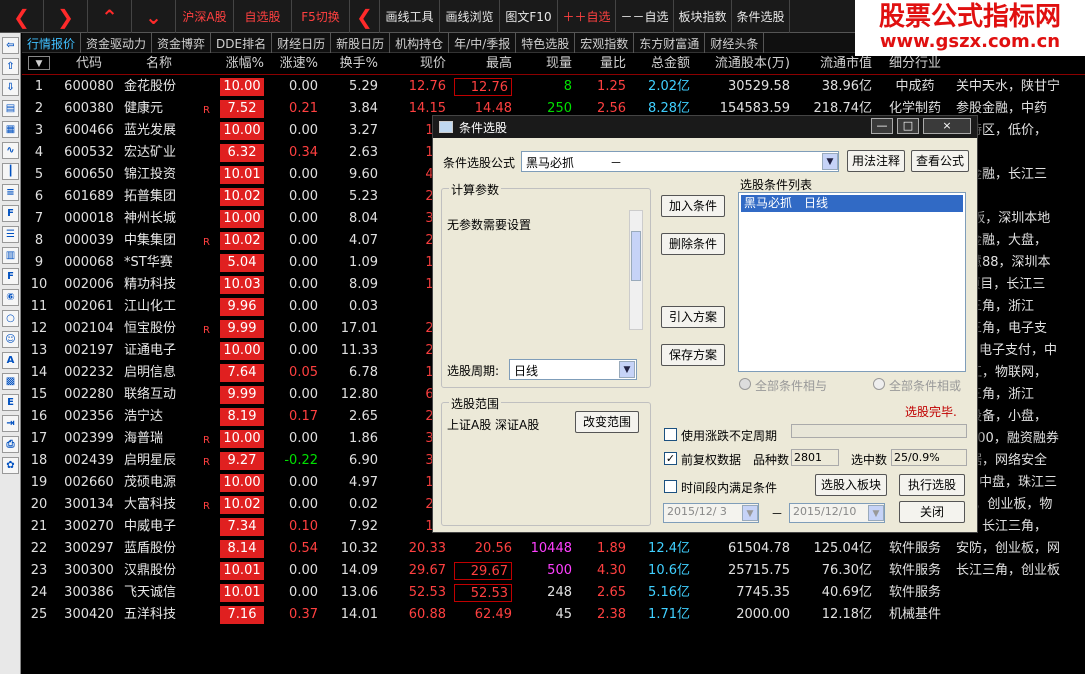 Image resolution: width=1085 pixels, height=674 pixels. Describe the element at coordinates (601, 64) in the screenshot. I see `header-9: 量比` at that location.